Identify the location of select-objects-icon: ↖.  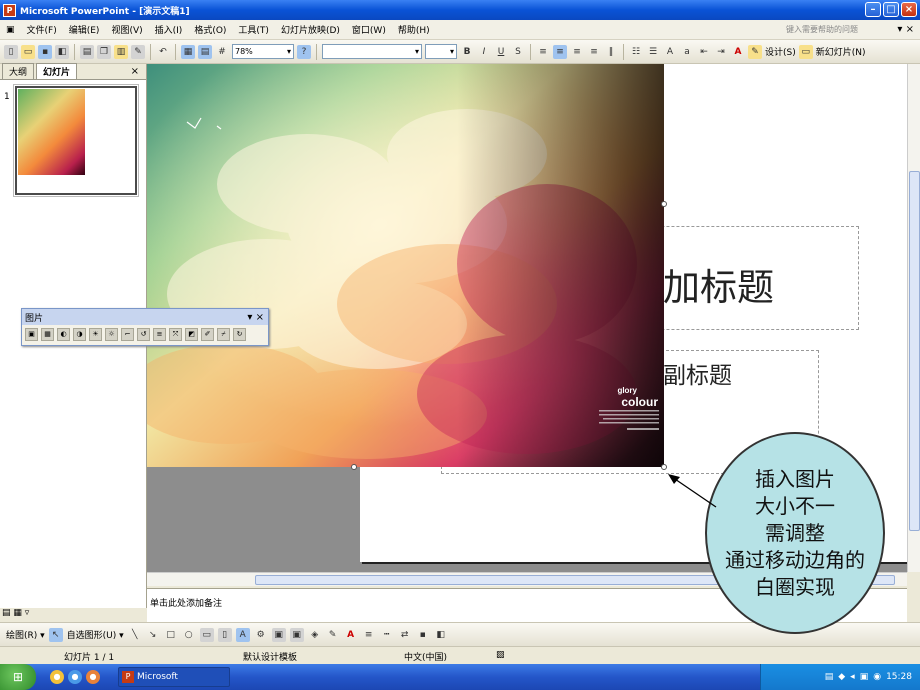
(55, 634).